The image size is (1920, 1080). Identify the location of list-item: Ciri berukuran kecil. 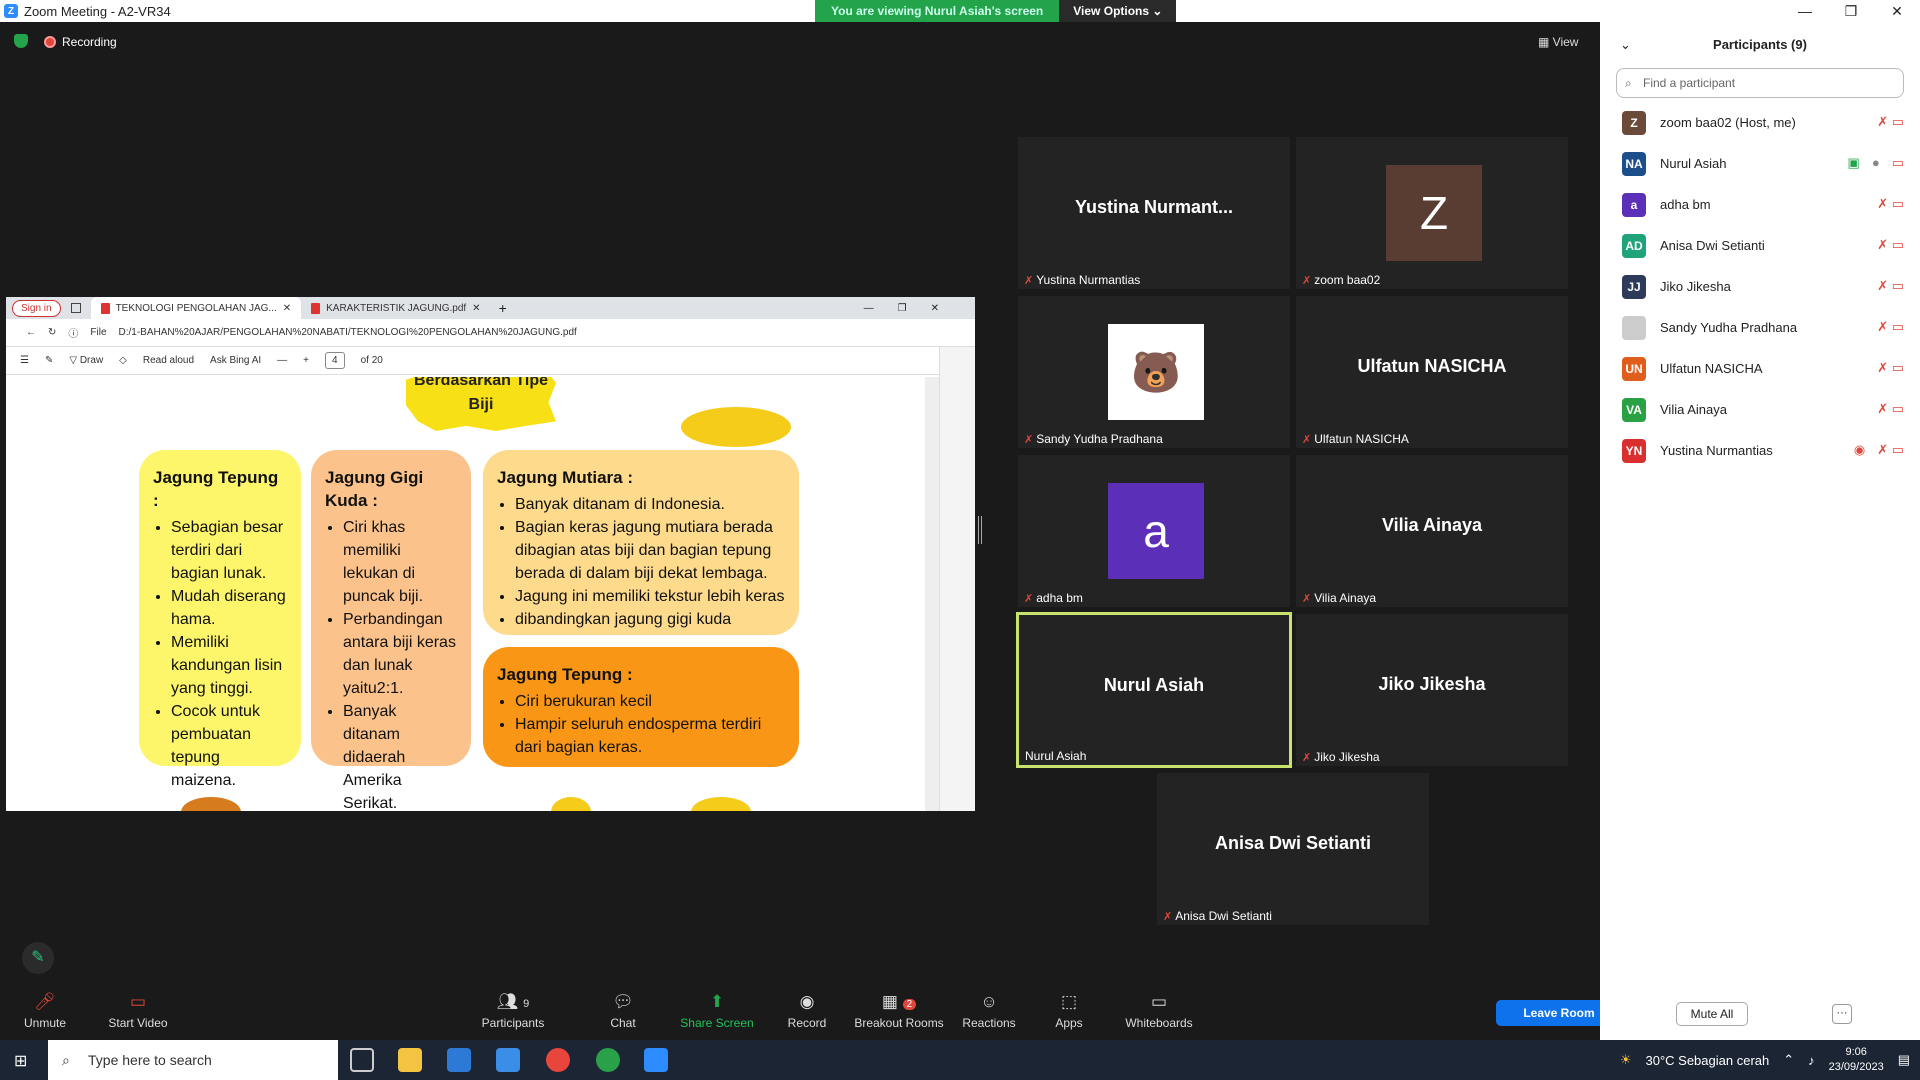
(650, 701).